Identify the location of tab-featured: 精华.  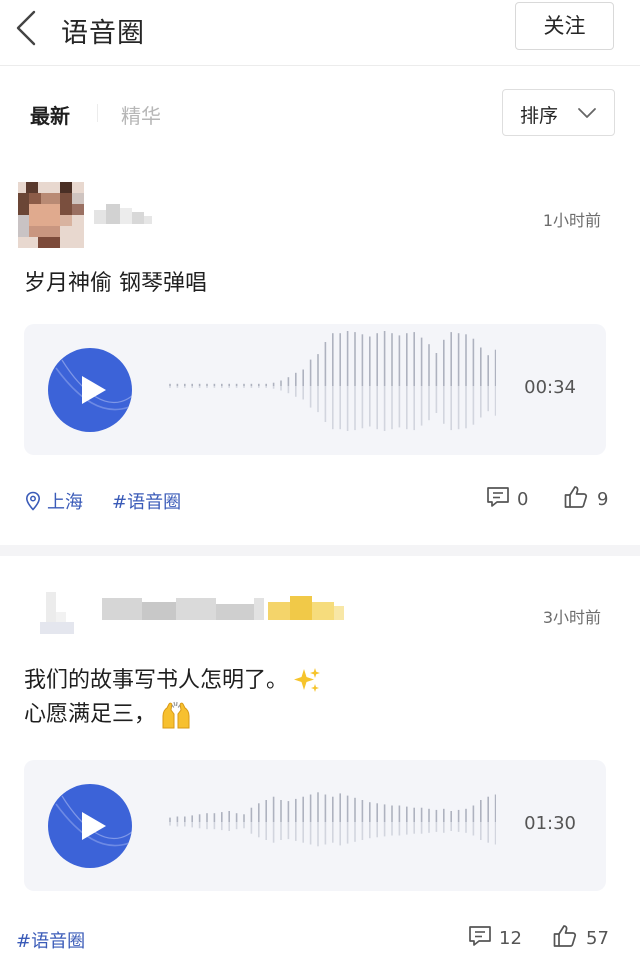
(141, 114).